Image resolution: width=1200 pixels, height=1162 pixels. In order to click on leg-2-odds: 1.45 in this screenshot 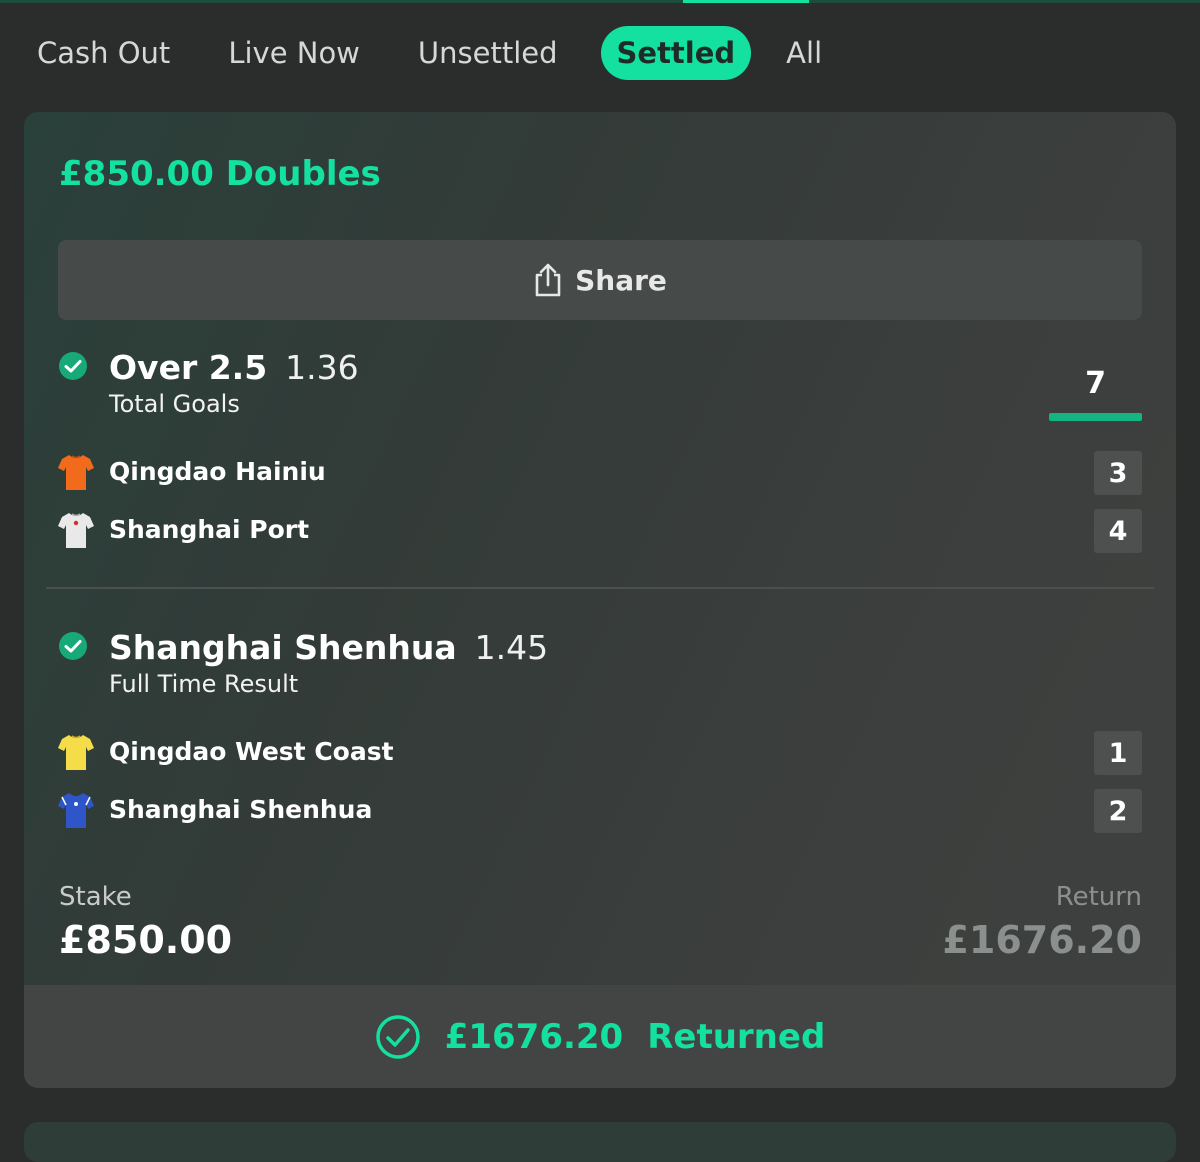, I will do `click(511, 647)`.